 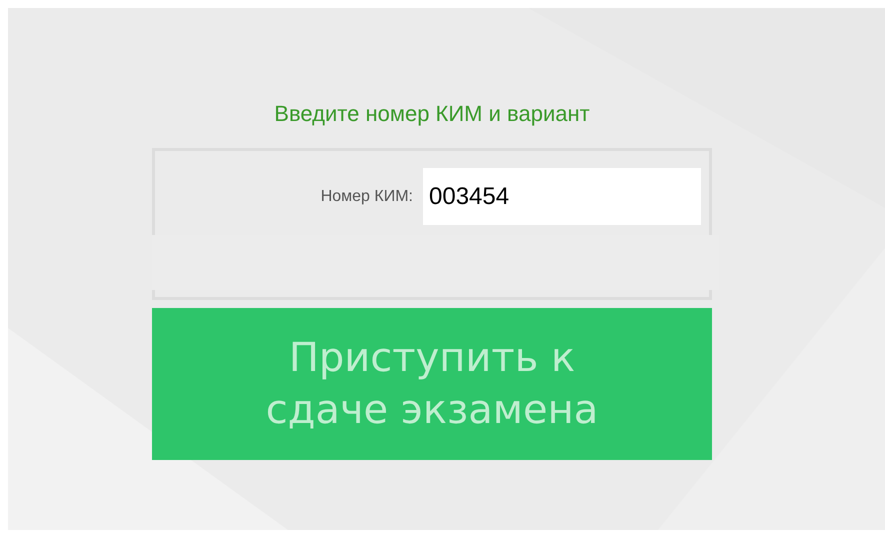 I want to click on field-label: Номер КИМ:, so click(x=366, y=197).